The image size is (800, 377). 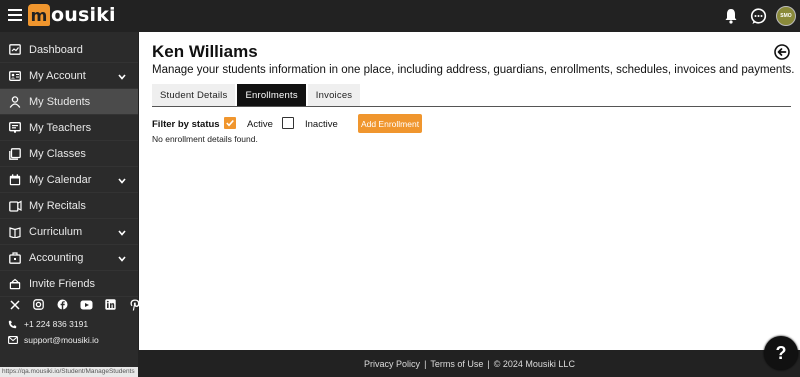 What do you see at coordinates (56, 324) in the screenshot?
I see `phone-number: +1 224 836 3191` at bounding box center [56, 324].